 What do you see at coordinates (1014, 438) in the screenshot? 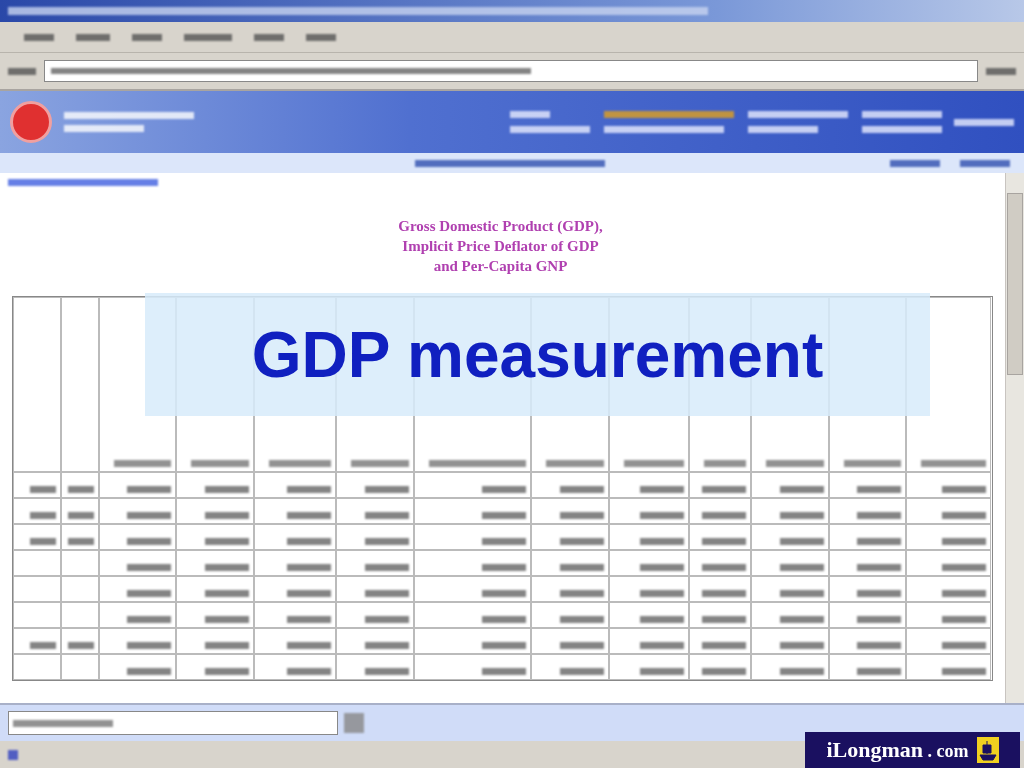
I see `scrollbar` at bounding box center [1014, 438].